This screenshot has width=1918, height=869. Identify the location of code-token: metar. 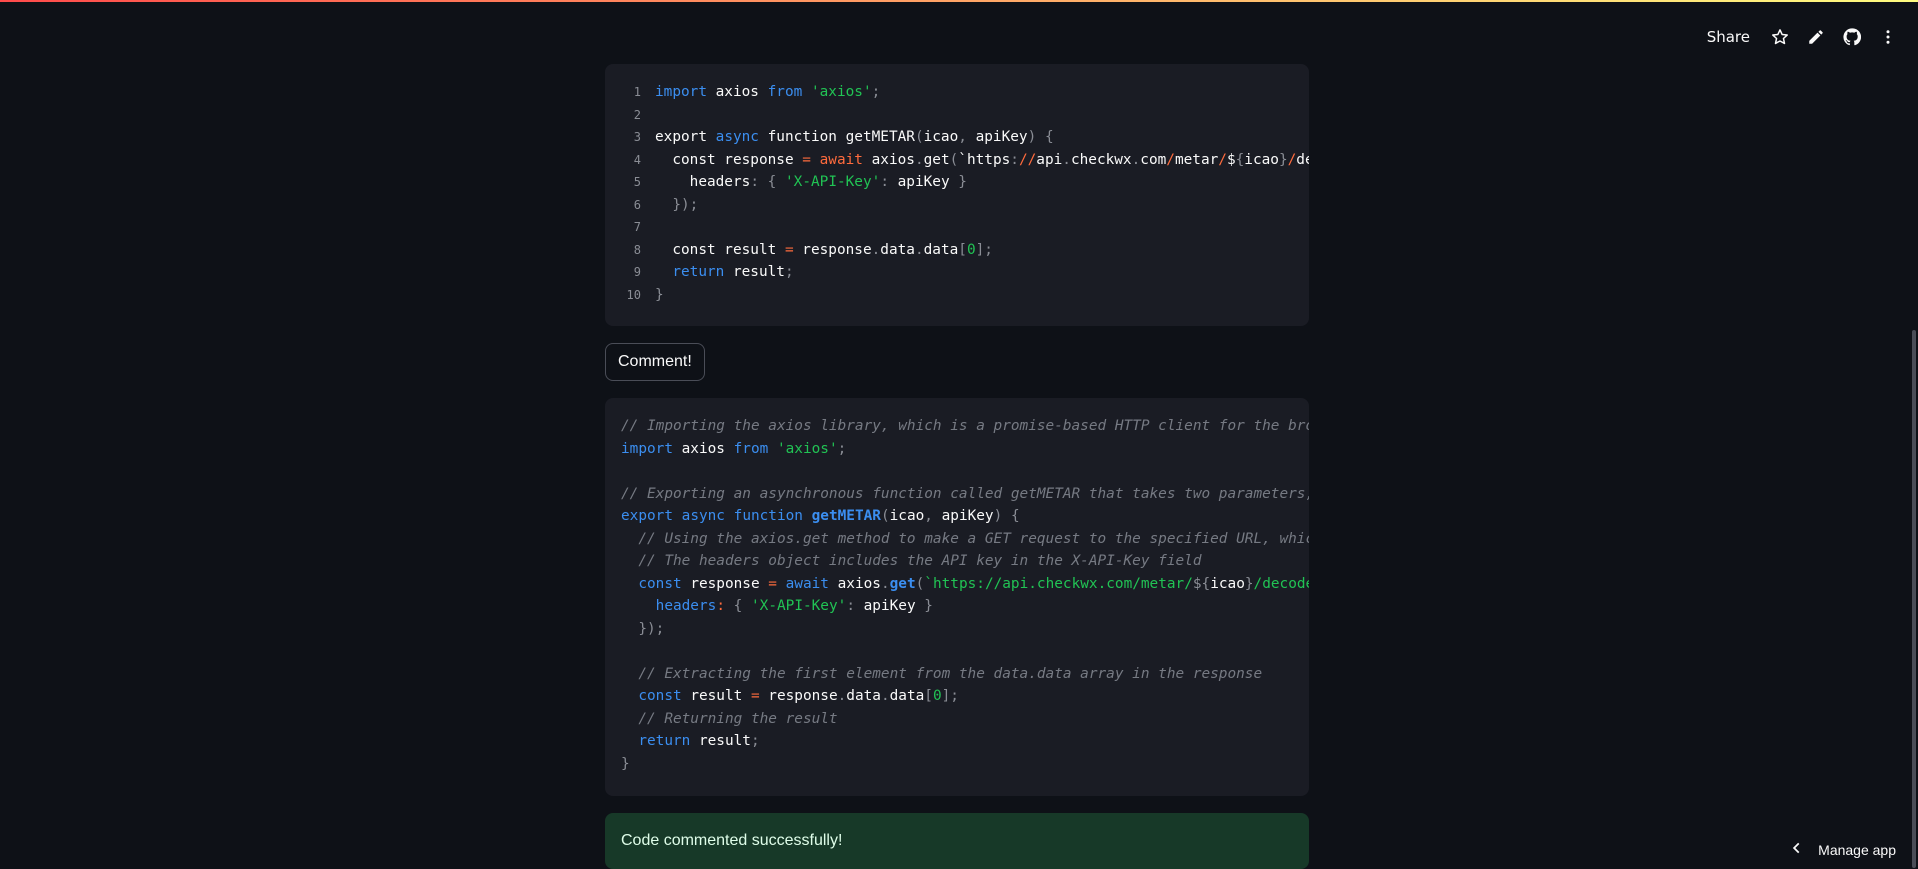
(1196, 160).